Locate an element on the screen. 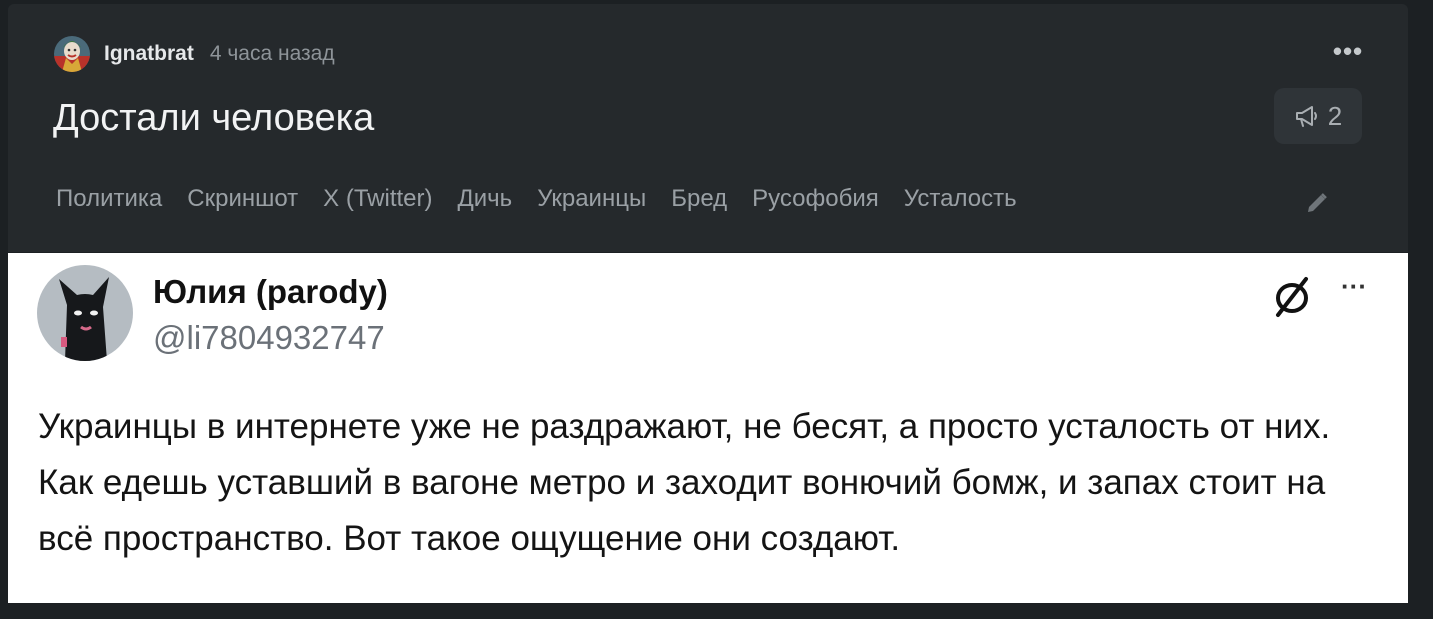 The image size is (1433, 619). tweet-more-icon: ··· is located at coordinates (1354, 286).